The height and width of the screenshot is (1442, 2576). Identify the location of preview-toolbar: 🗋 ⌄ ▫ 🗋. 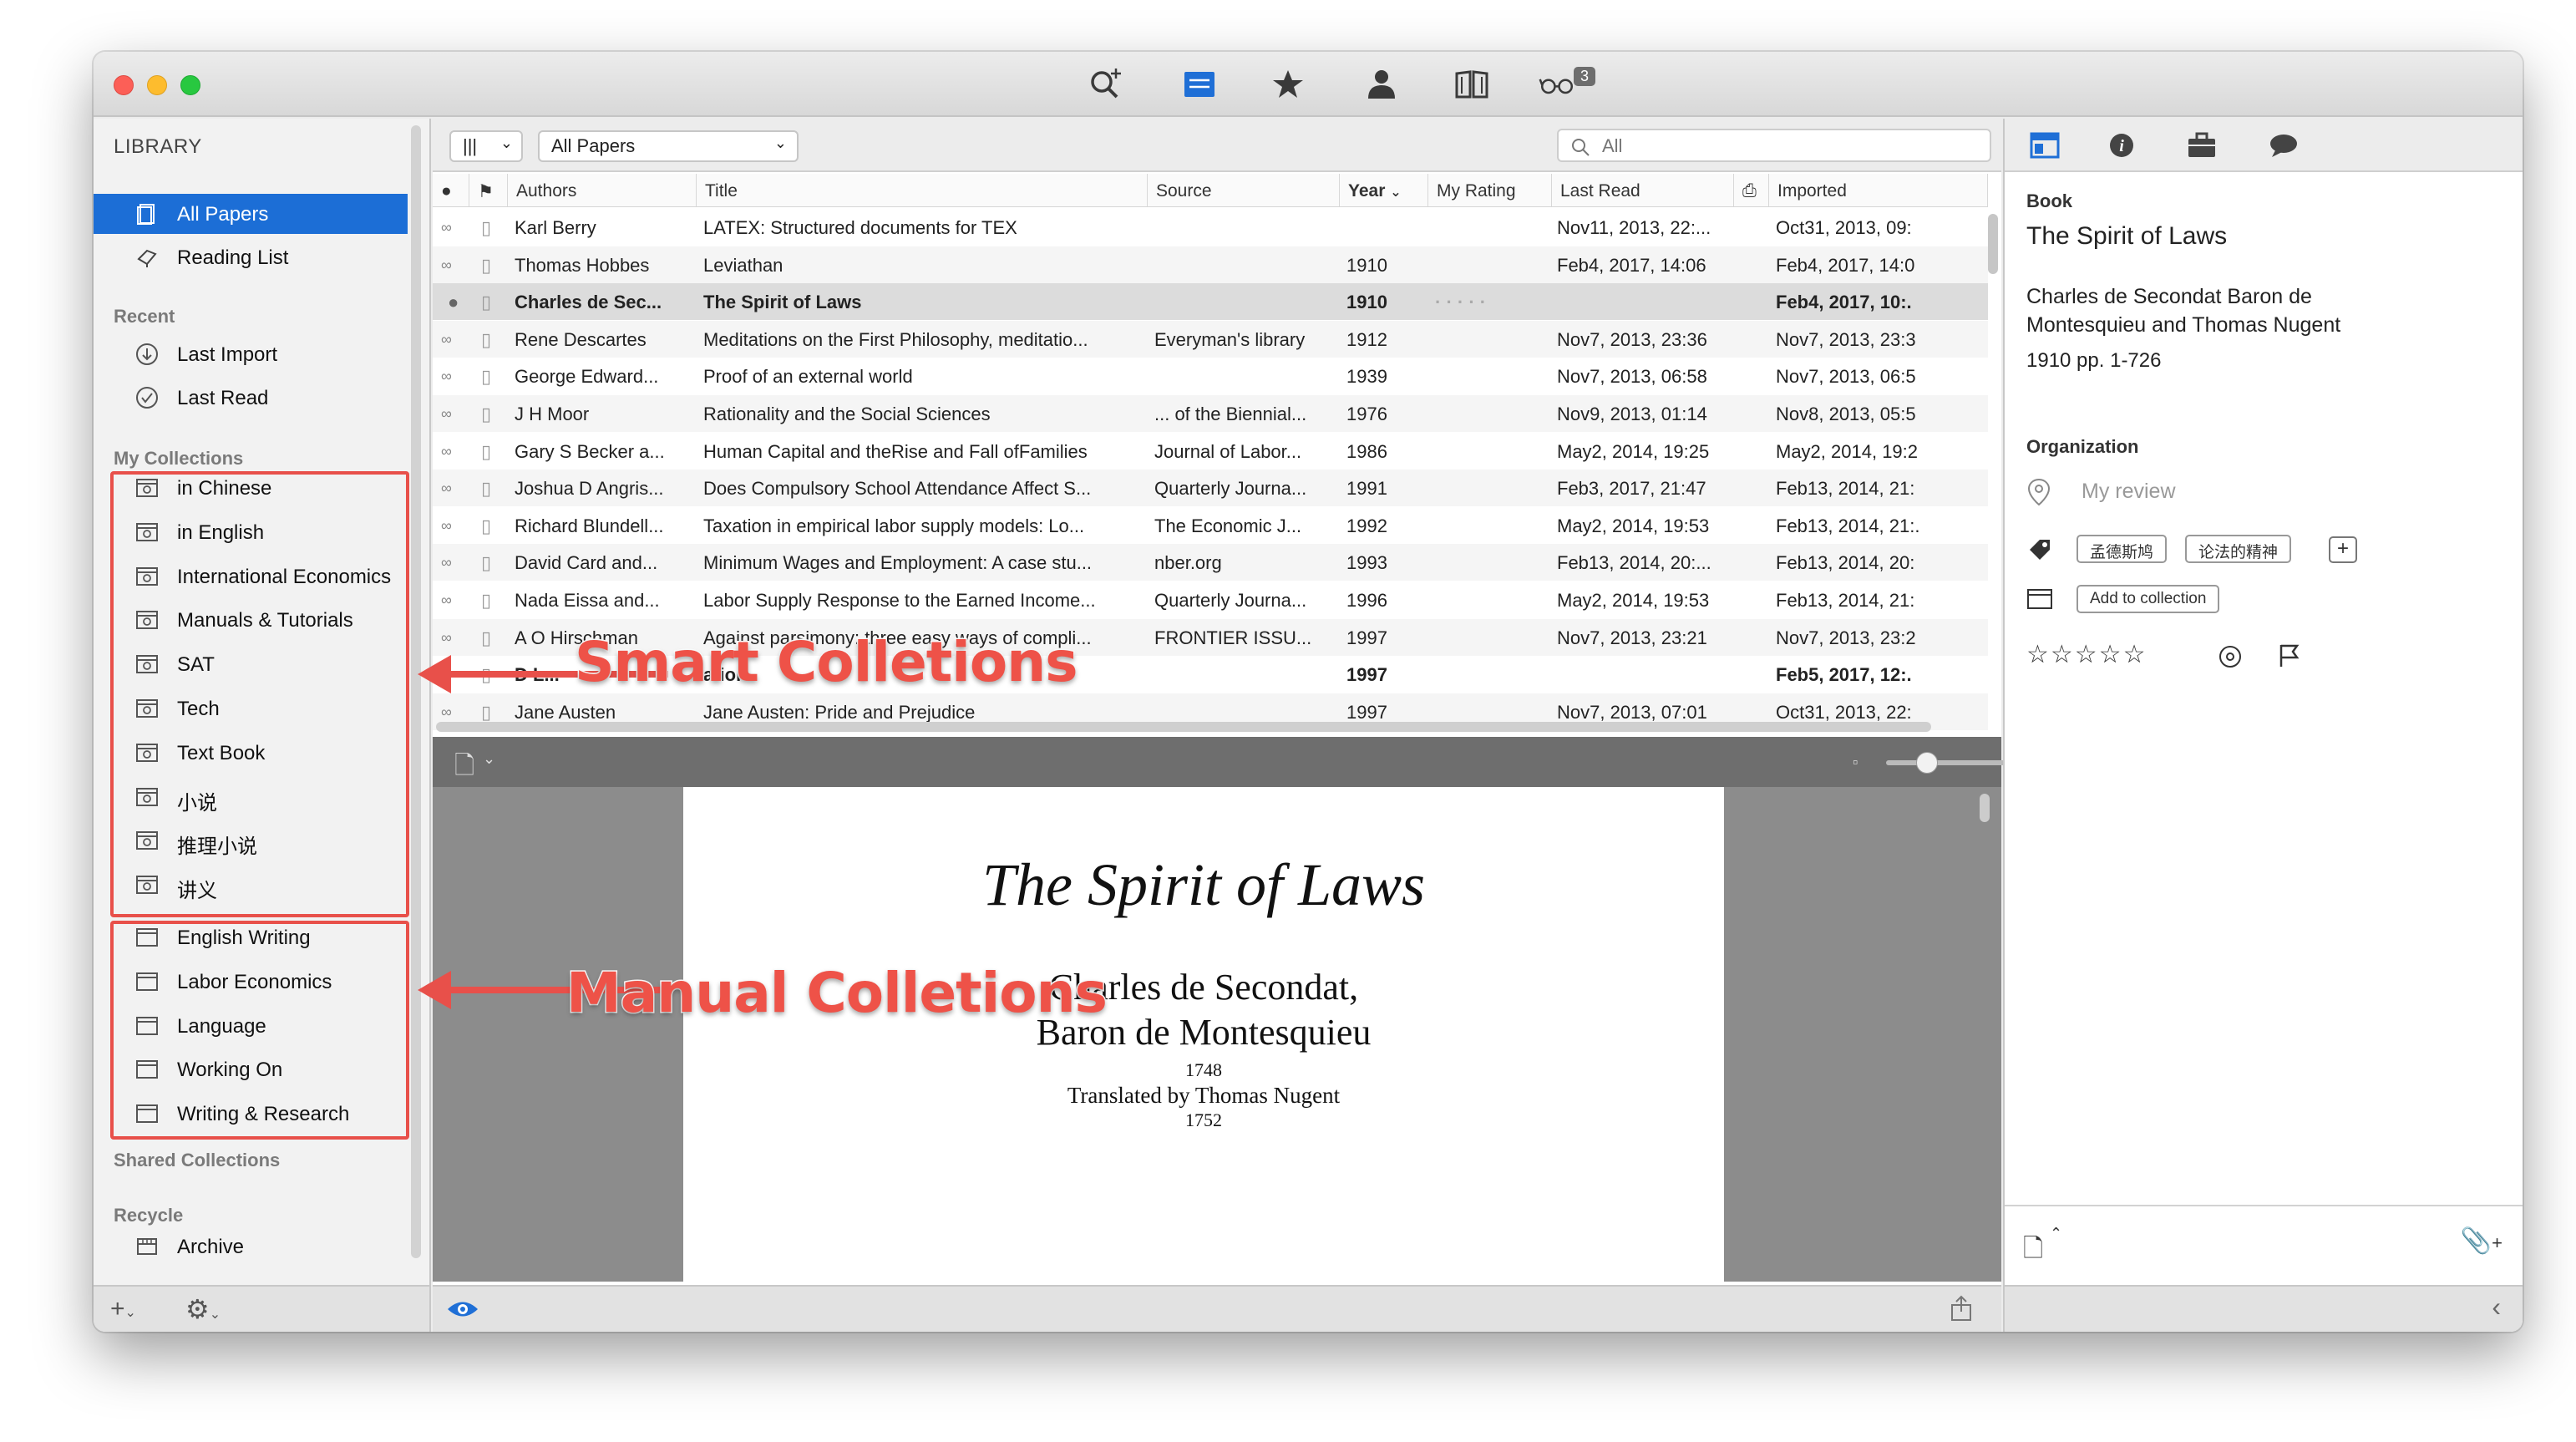
(1253, 763).